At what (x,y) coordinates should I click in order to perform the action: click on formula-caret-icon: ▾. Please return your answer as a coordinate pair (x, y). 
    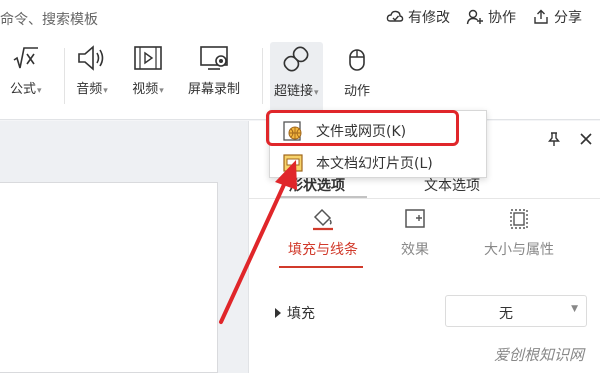
    Looking at the image, I should click on (39, 91).